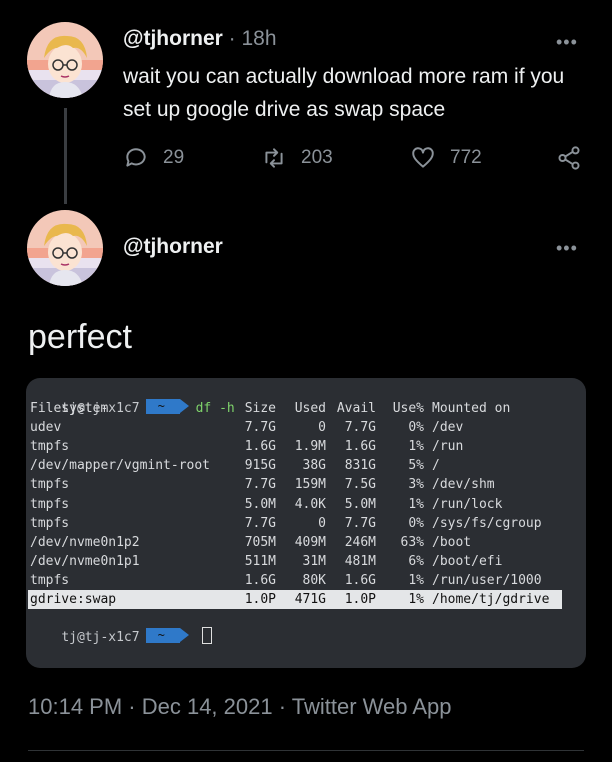 The image size is (612, 762). I want to click on df-row: tmpfs 5.0M 4.0K 5.0M 1% /run/lock, so click(306, 504).